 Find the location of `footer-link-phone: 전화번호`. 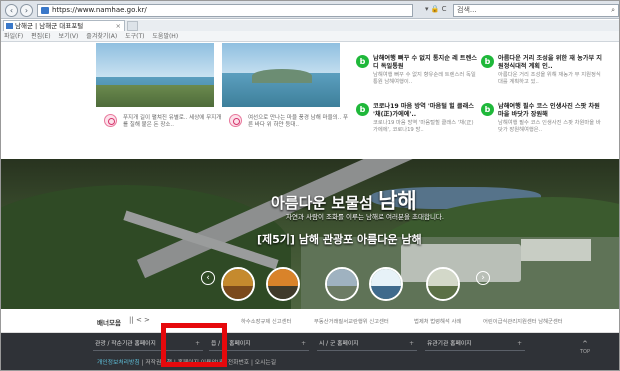

footer-link-phone: 전화번호 is located at coordinates (238, 363).